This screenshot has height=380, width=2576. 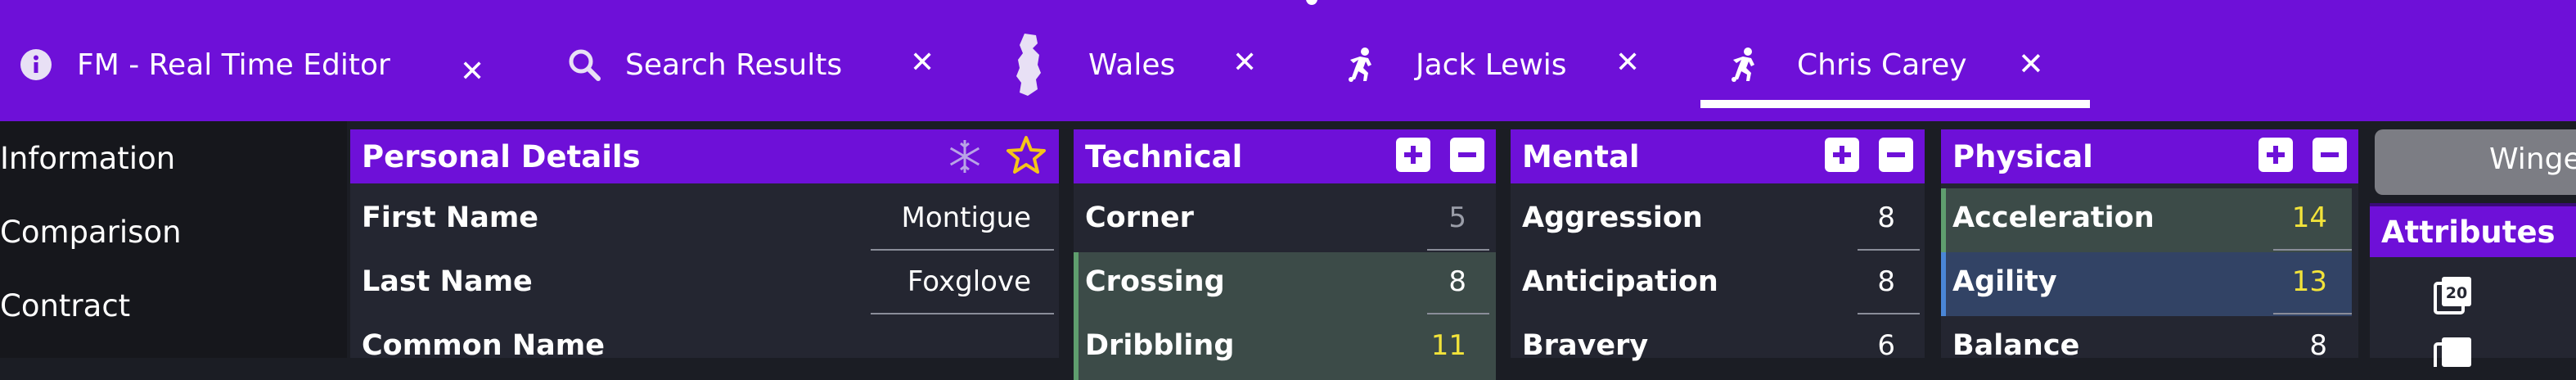 What do you see at coordinates (91, 232) in the screenshot?
I see `sidebar-item-comparison: Comparison` at bounding box center [91, 232].